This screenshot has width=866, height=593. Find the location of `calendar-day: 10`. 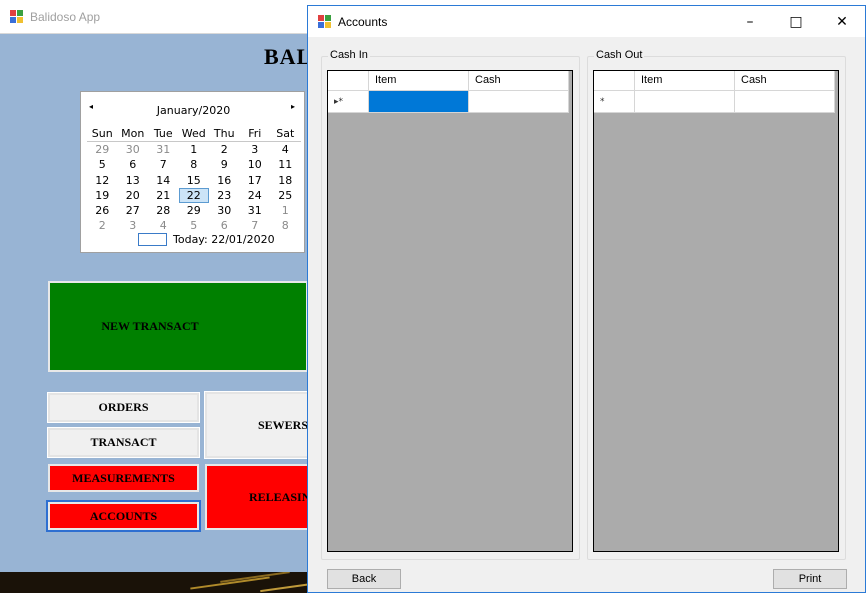

calendar-day: 10 is located at coordinates (255, 164).